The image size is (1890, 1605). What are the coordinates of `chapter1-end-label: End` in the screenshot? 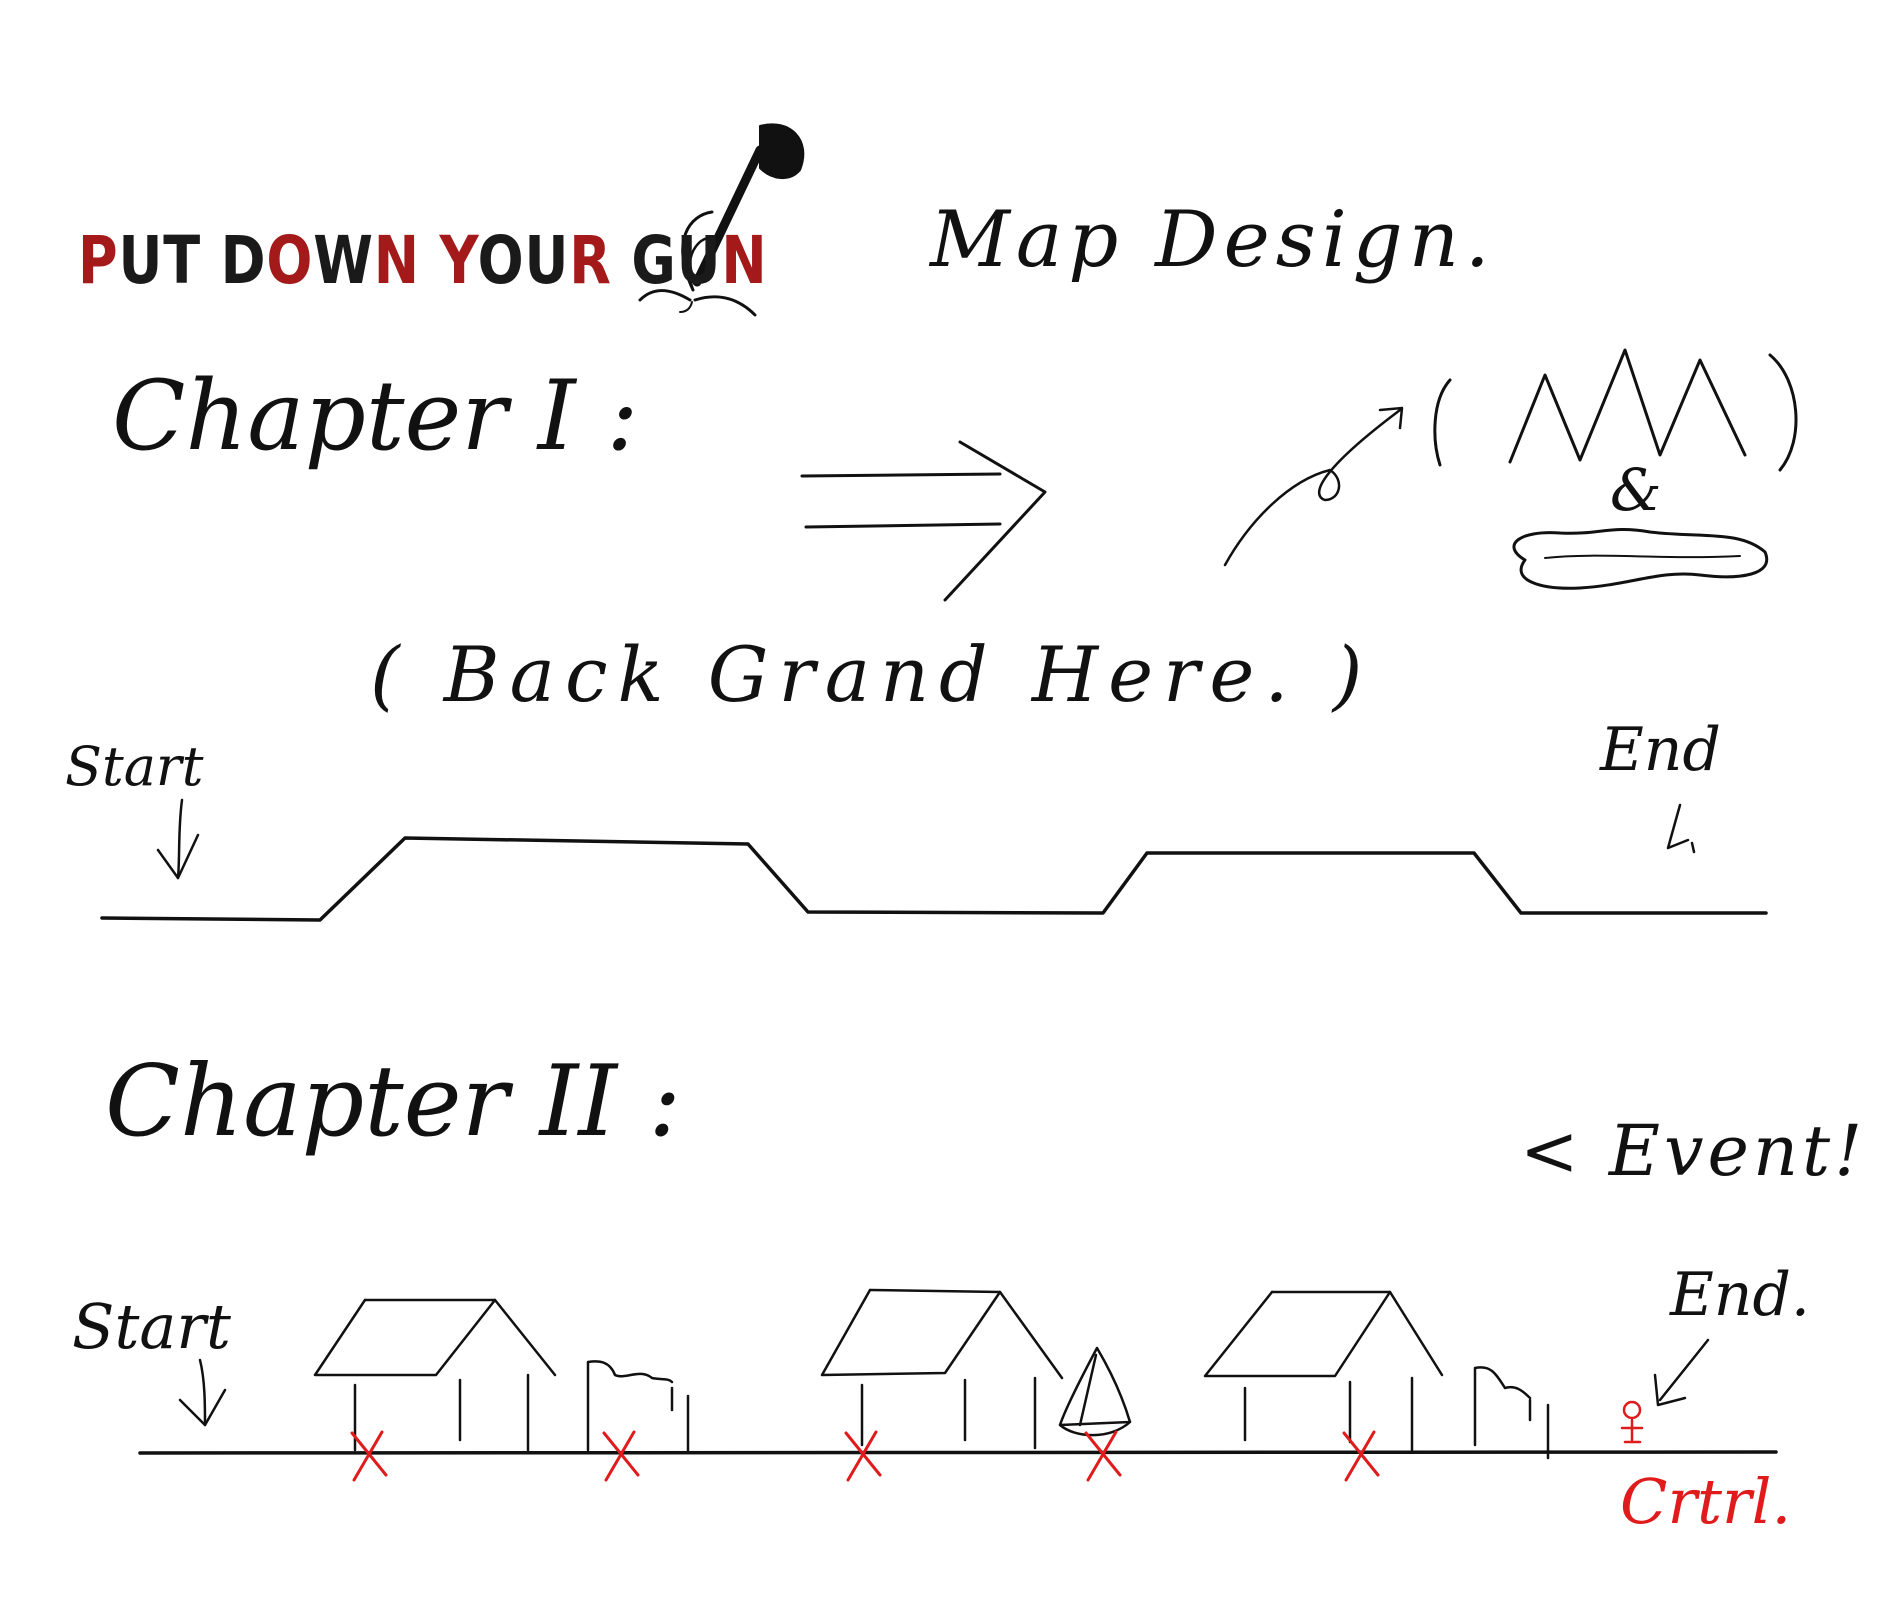 It's located at (1660, 750).